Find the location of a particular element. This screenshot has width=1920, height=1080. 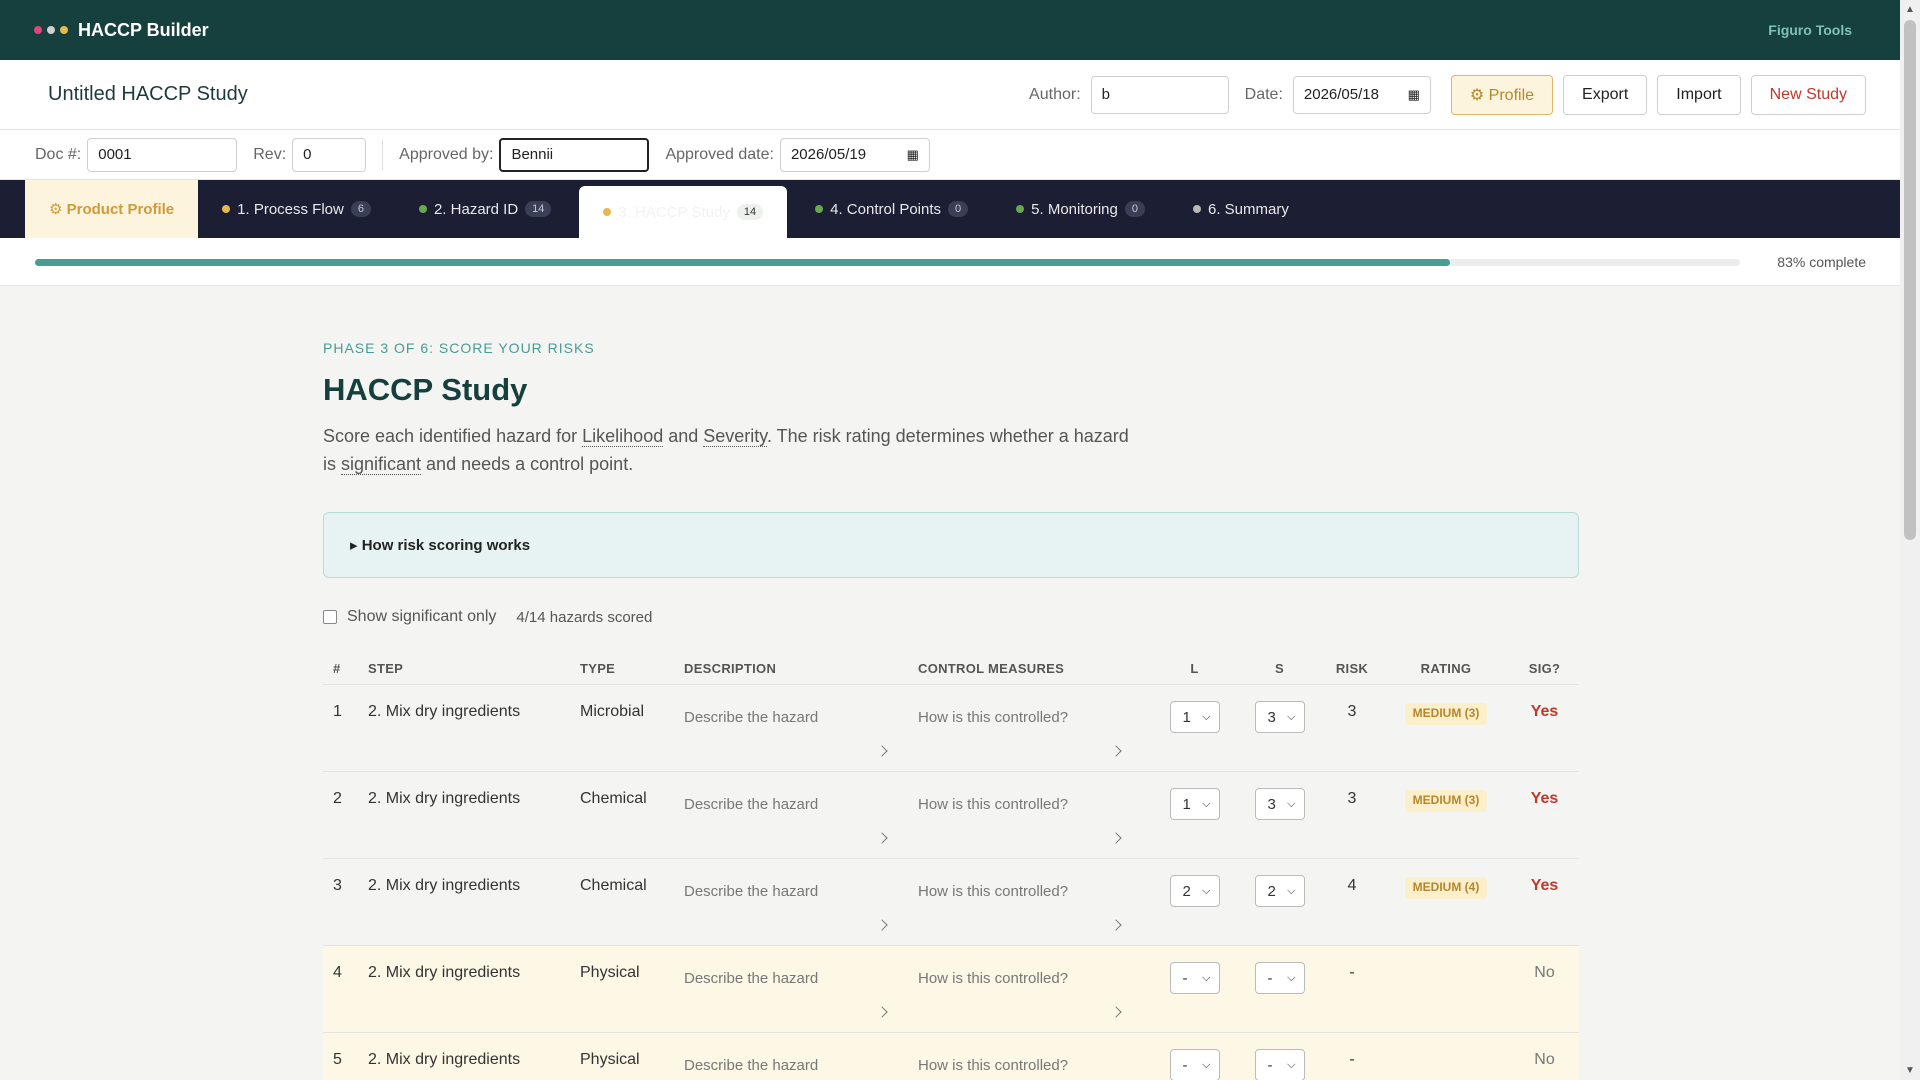

approved-date-input: 2026/05/19 ▦ is located at coordinates (854, 154).